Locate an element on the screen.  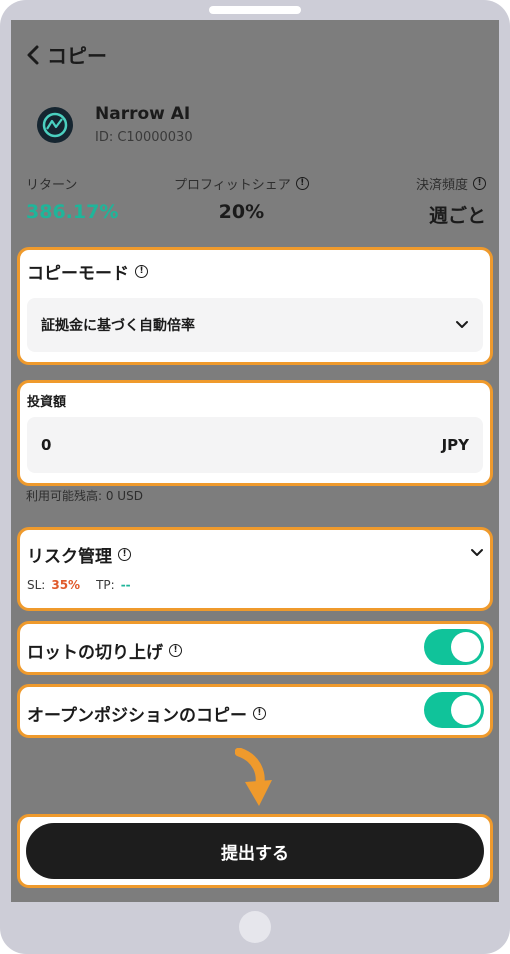
speaker-slot is located at coordinates (255, 10).